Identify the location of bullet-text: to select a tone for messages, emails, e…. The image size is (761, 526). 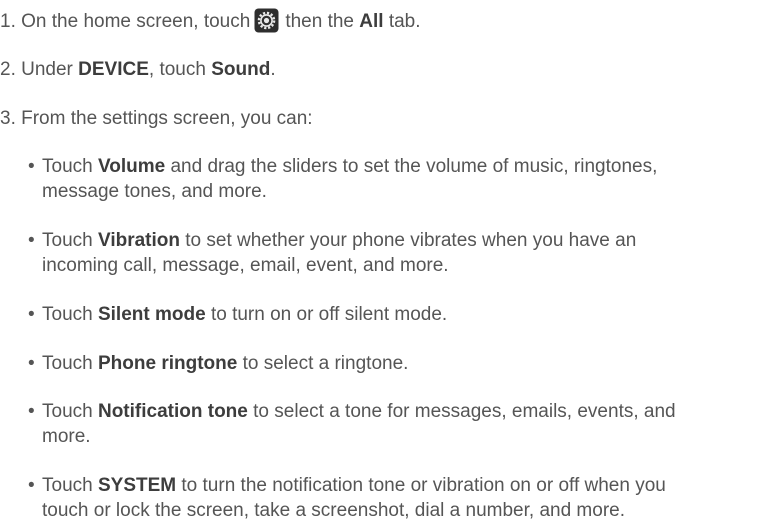
(464, 411).